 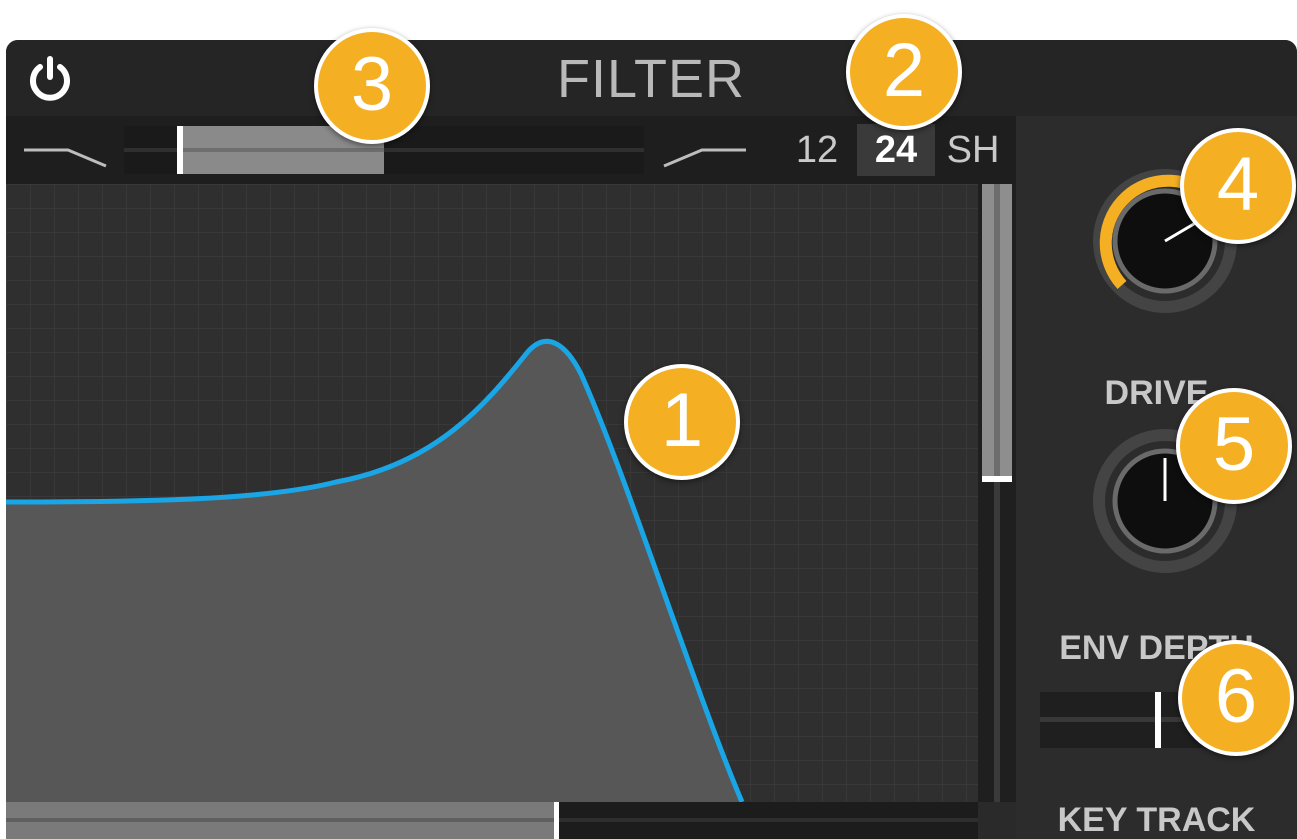 What do you see at coordinates (50, 79) in the screenshot?
I see `power-icon` at bounding box center [50, 79].